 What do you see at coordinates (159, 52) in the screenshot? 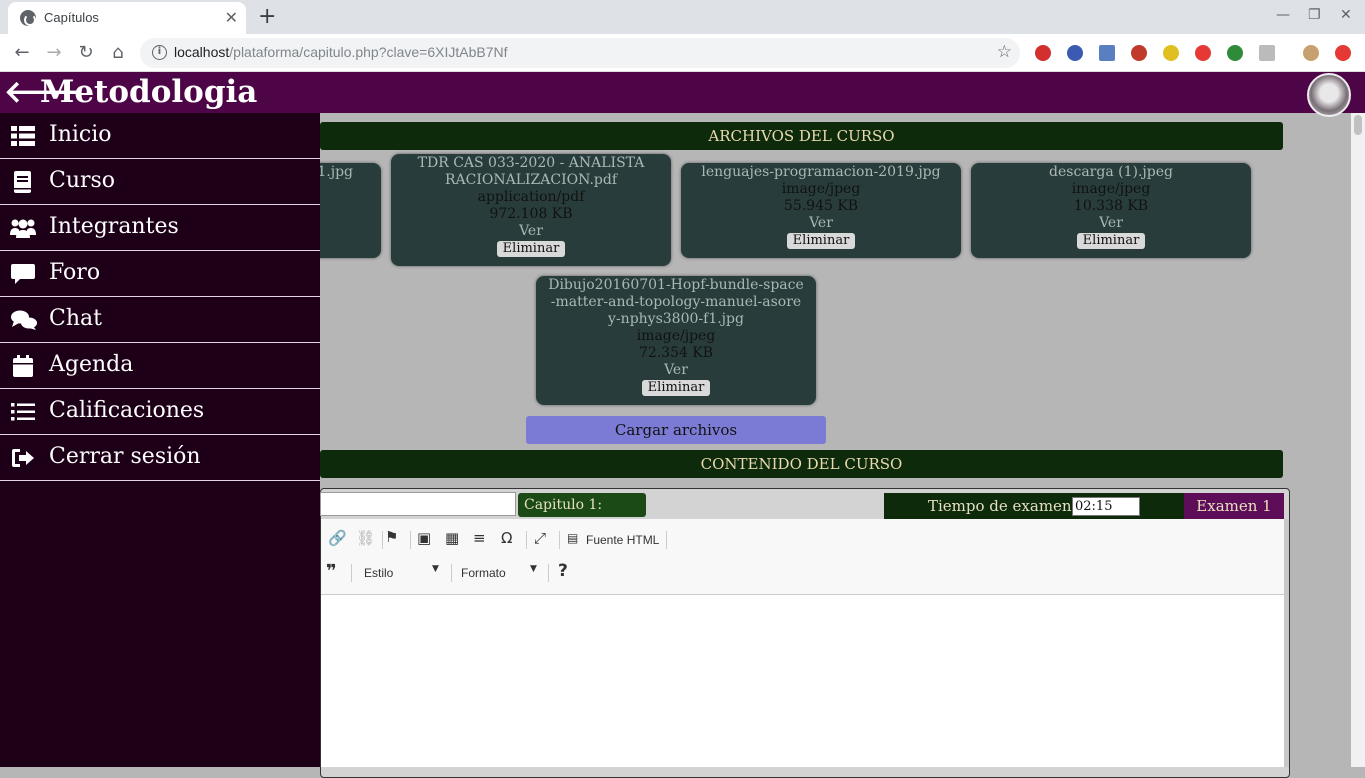
I see `info-icon: i` at bounding box center [159, 52].